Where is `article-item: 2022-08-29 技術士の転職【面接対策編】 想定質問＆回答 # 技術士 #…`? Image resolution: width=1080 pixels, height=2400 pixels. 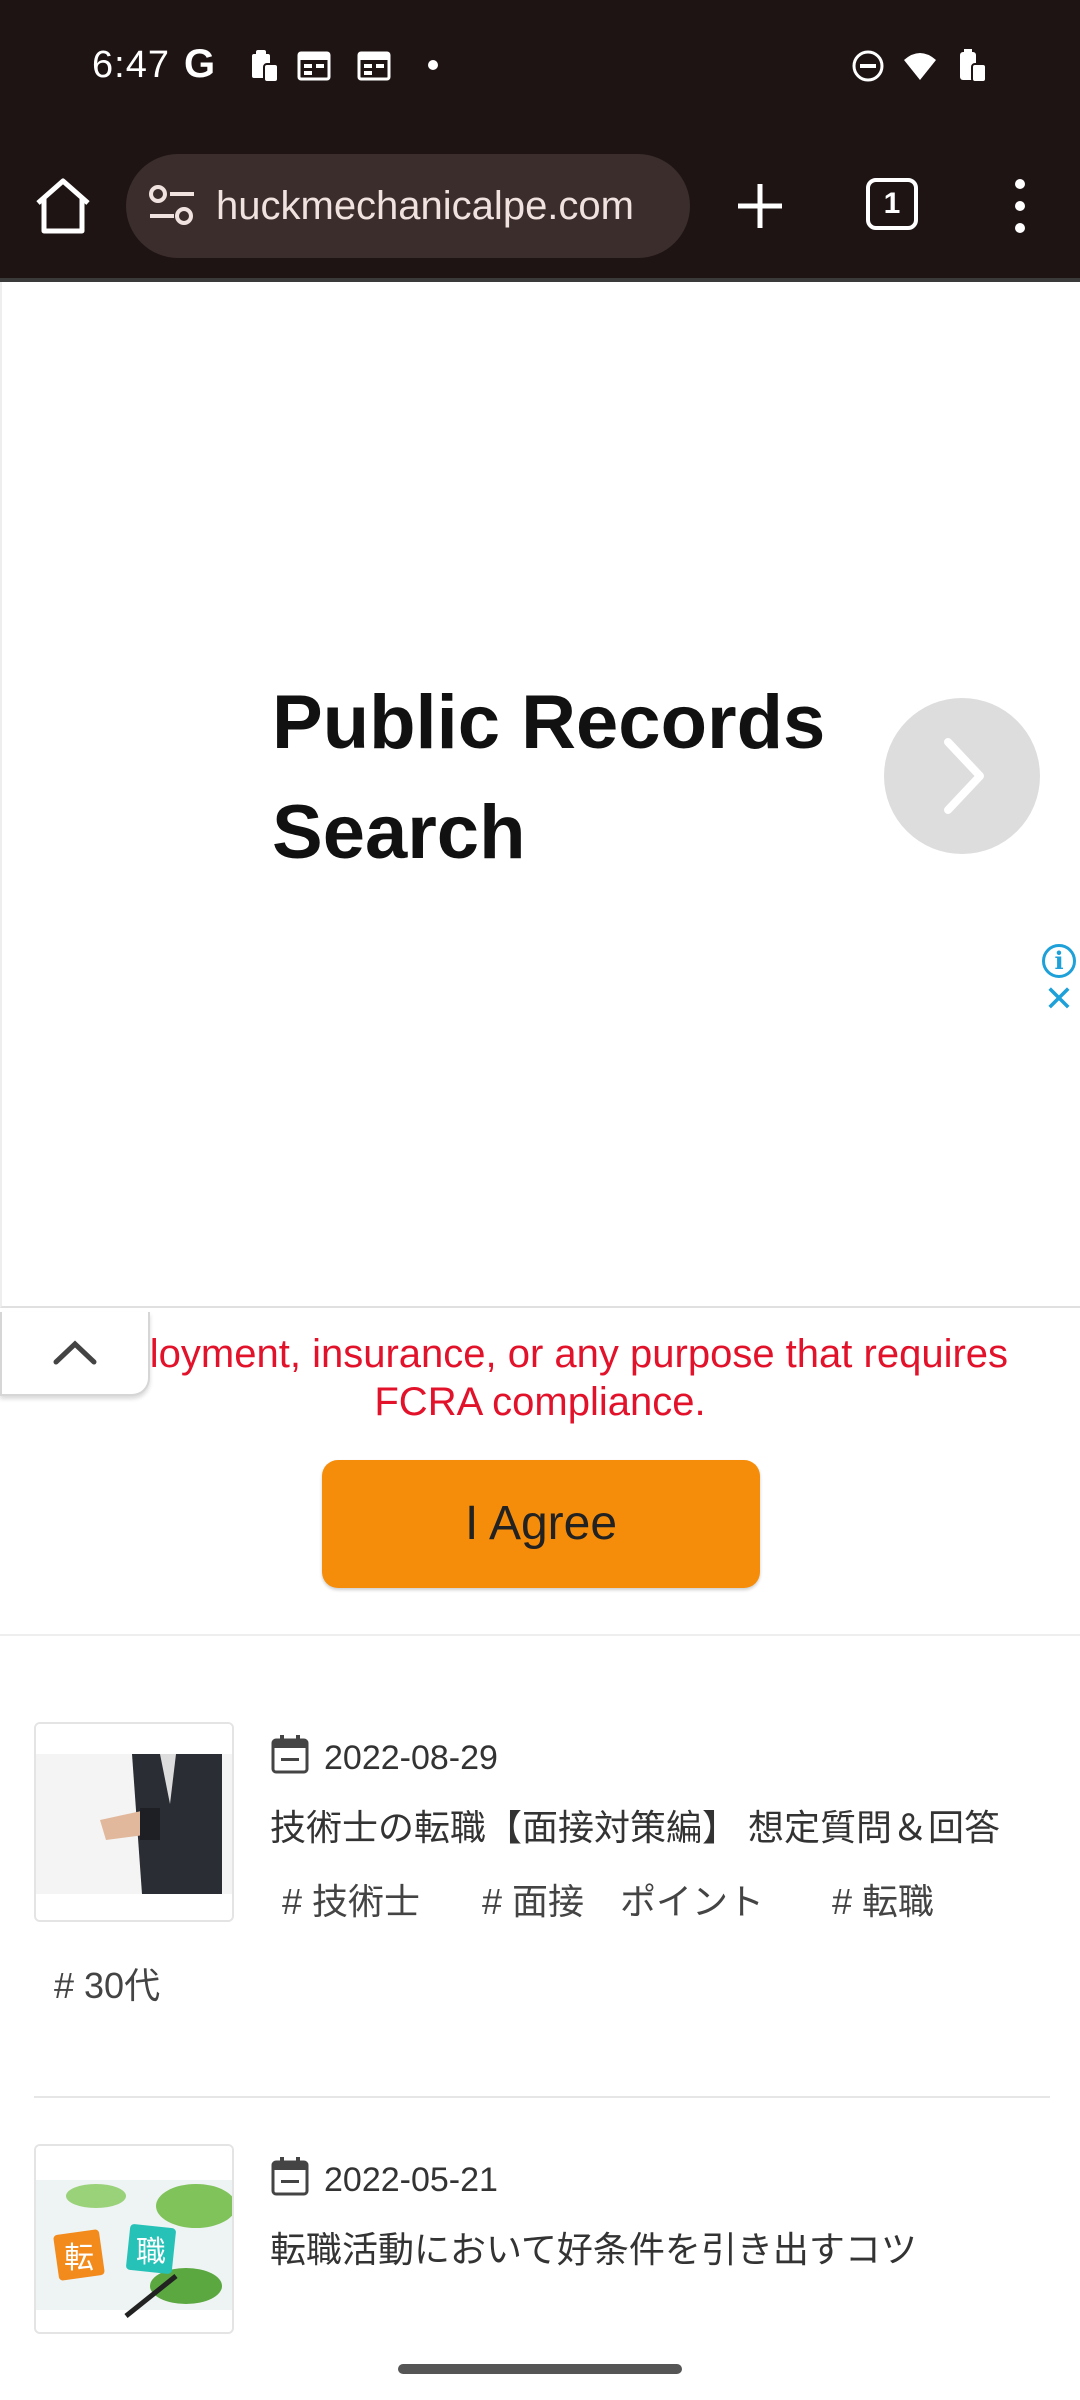 article-item: 2022-08-29 技術士の転職【面接対策編】 想定質問＆回答 # 技術士 #… is located at coordinates (542, 1872).